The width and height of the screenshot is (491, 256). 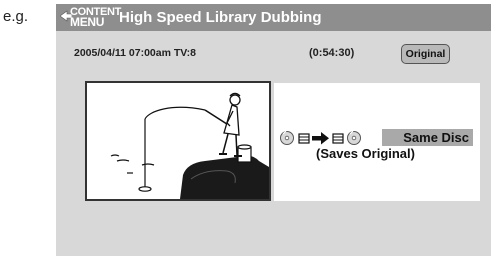 I want to click on fisherman-illustration, so click(x=189, y=145).